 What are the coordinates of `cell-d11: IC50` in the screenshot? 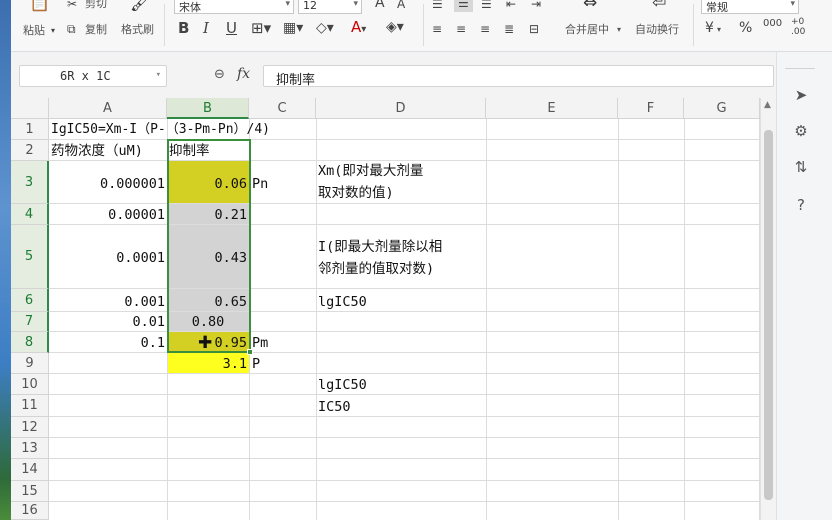 It's located at (334, 407).